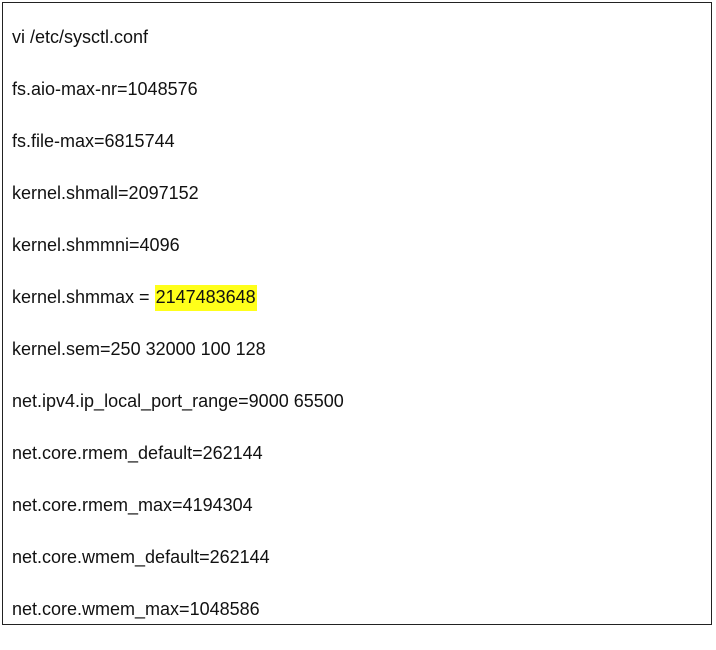 The image size is (716, 650). I want to click on shmmax-highlighted-value: 2147483648, so click(205, 298).